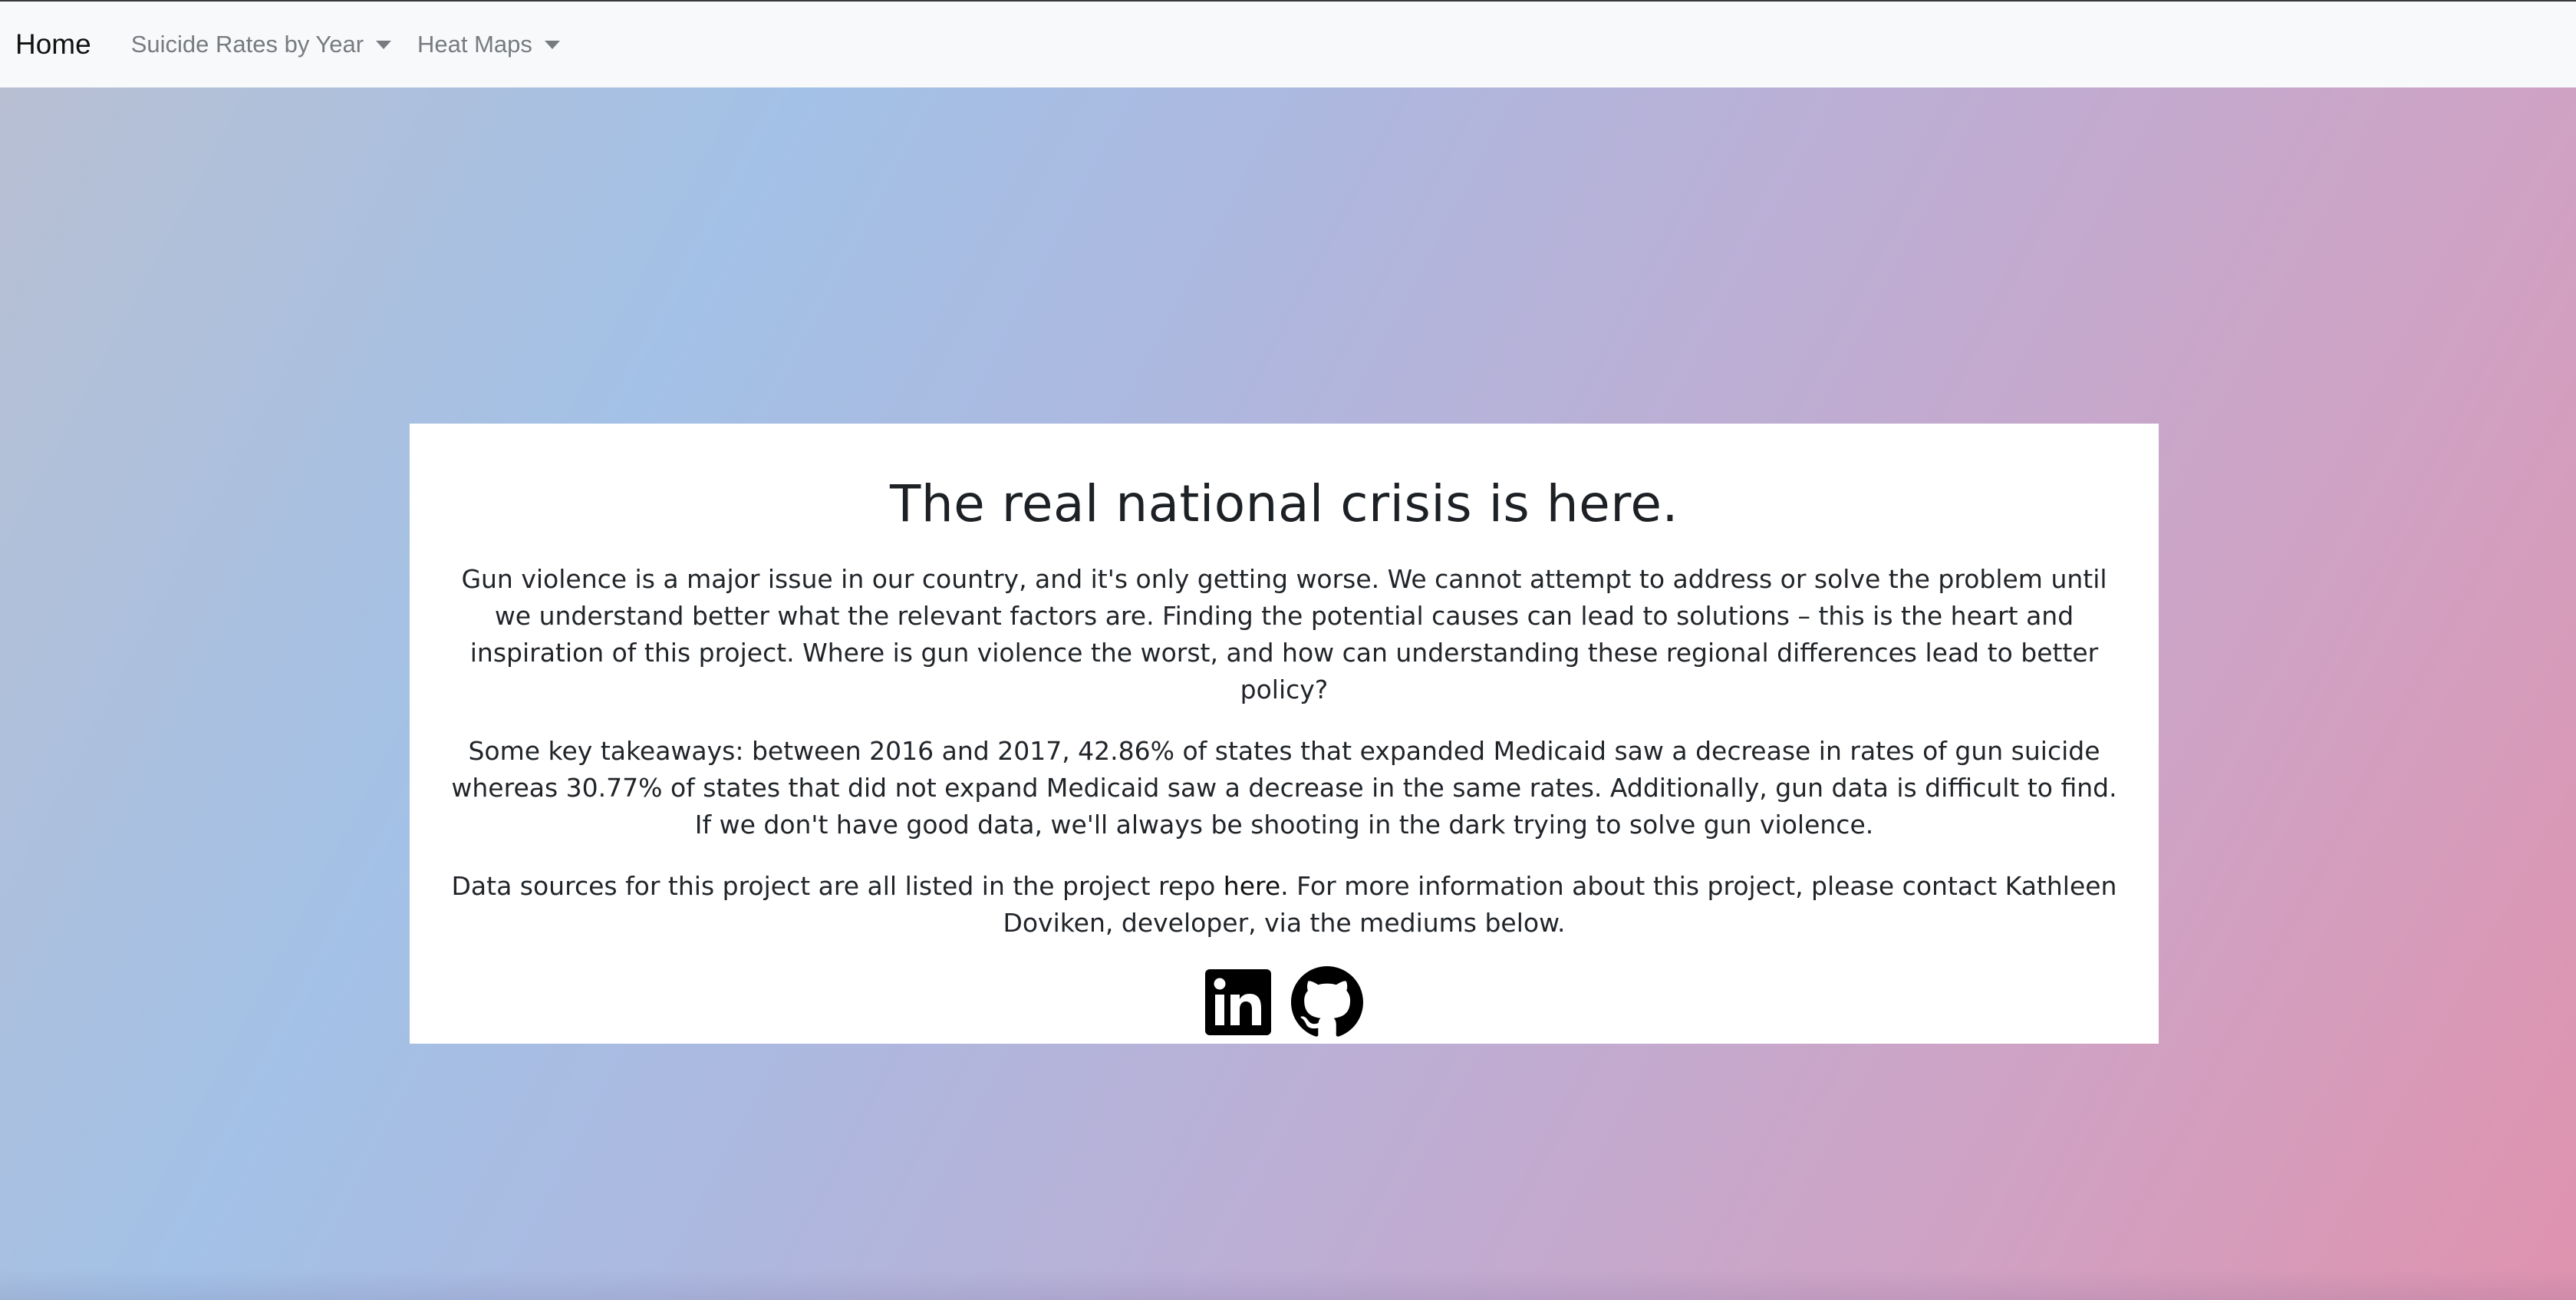 This screenshot has height=1300, width=2576. Describe the element at coordinates (1288, 1284) in the screenshot. I see `bottom-shade` at that location.